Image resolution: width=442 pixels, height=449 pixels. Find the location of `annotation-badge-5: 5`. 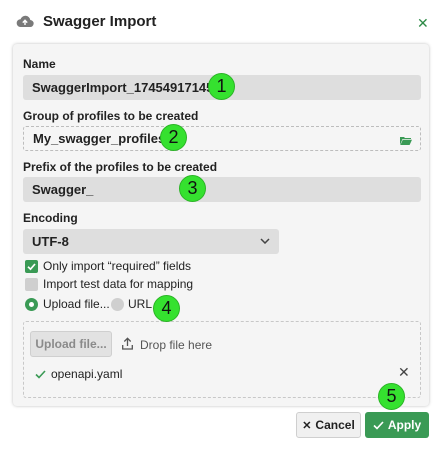

annotation-badge-5: 5 is located at coordinates (391, 396).